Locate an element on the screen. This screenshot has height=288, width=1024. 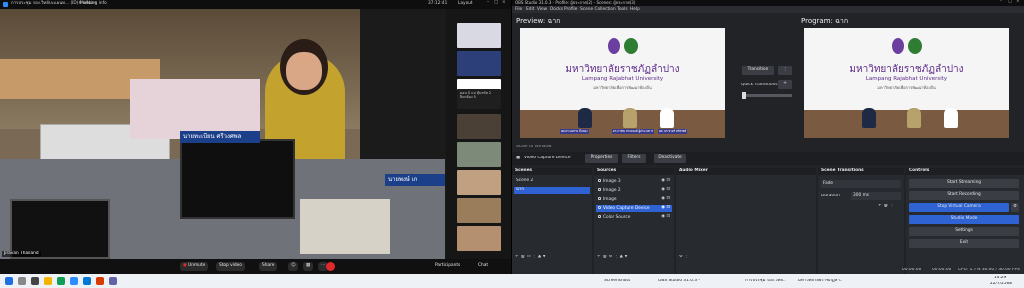
participant-strip: ดอน S แป หุ้มรหัส 2 ปิดกล้อง 5 is located at coordinates (478, 134).